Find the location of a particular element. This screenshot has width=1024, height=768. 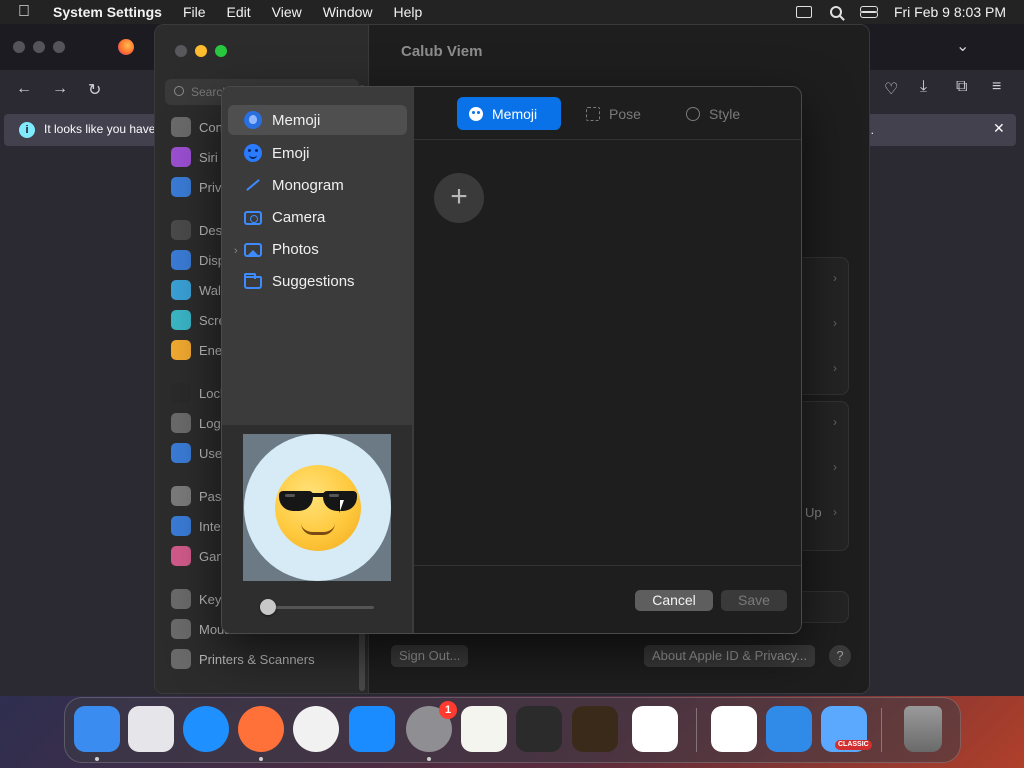

dock-app-safari is located at coordinates (206, 729).